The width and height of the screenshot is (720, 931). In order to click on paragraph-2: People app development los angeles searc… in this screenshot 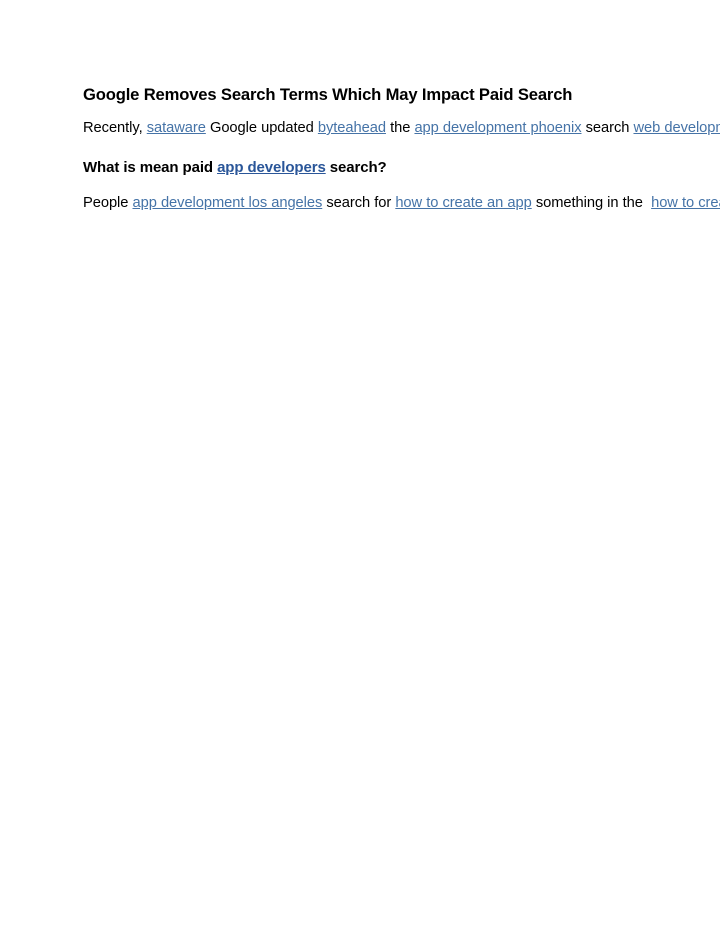, I will do `click(401, 204)`.